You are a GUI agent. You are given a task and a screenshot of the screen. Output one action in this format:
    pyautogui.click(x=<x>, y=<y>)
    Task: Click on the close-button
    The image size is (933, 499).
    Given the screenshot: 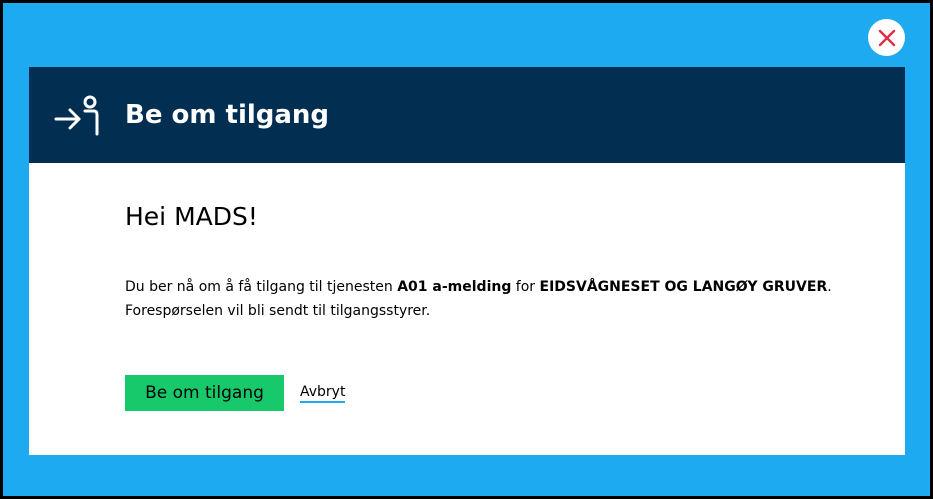 What is the action you would take?
    pyautogui.click(x=886, y=37)
    